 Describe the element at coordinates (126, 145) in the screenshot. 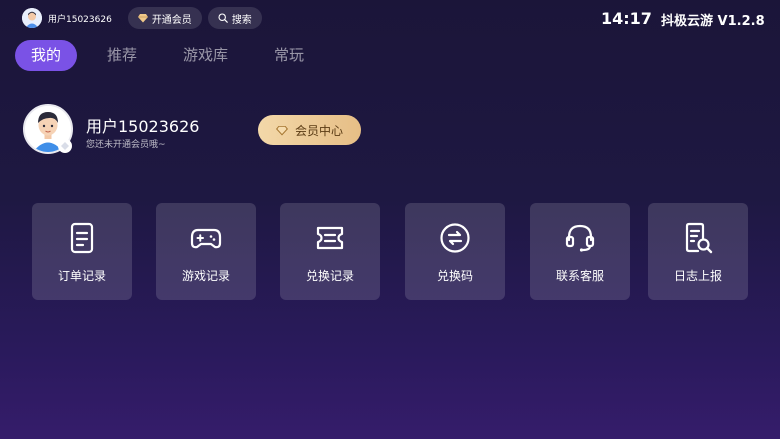

I see `membership-status: 您还未开通会员哦~` at that location.